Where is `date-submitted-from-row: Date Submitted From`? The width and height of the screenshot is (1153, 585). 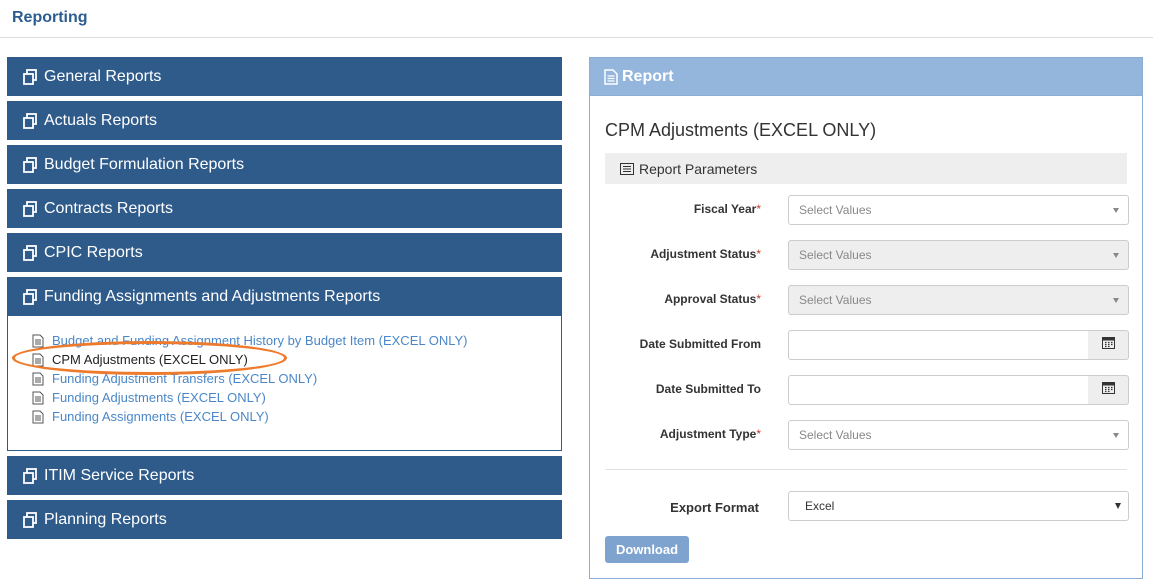 date-submitted-from-row: Date Submitted From is located at coordinates (867, 345).